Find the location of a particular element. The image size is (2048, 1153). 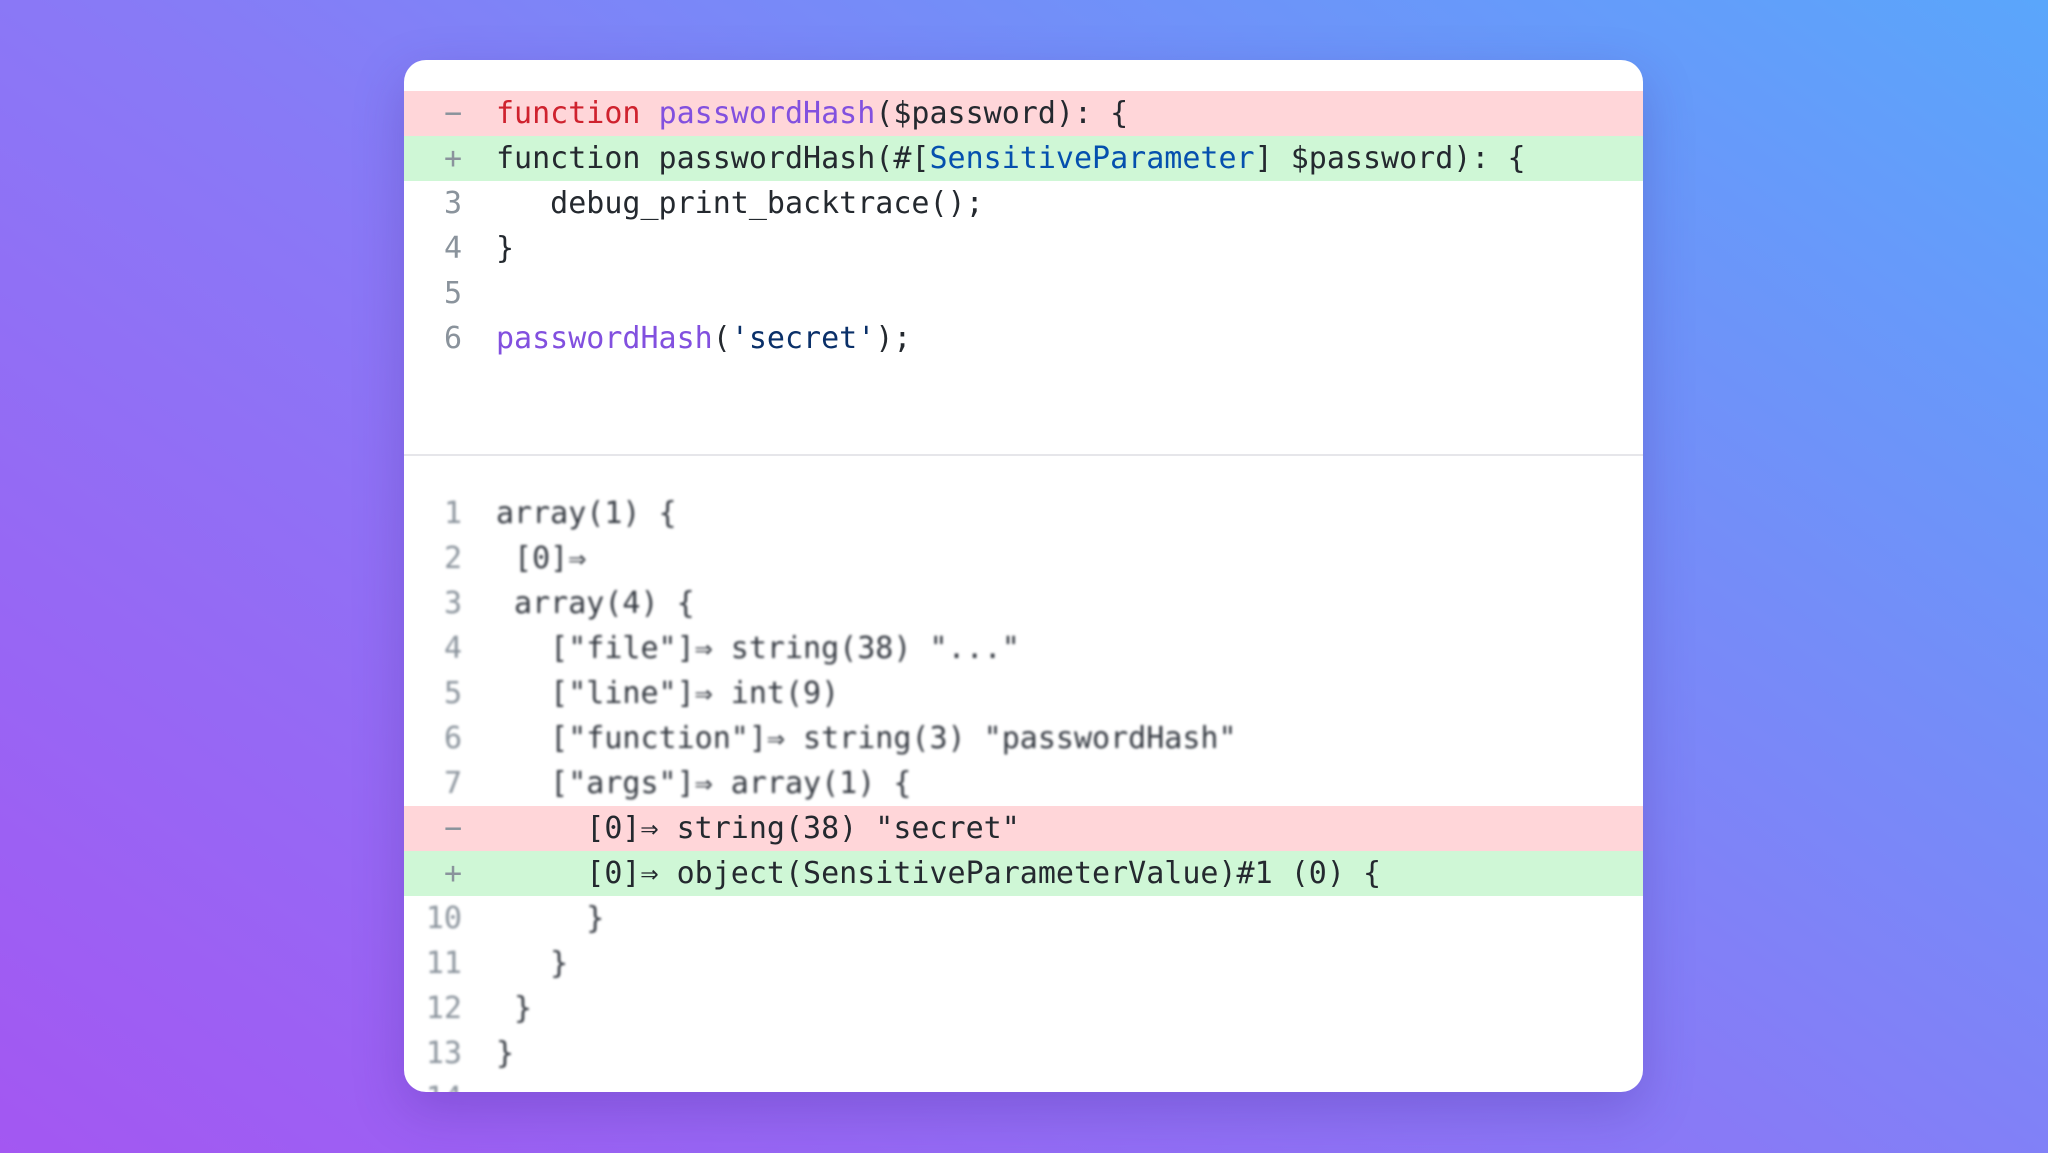

output-line-normal: 7 ["args"]⇒ array(1) { is located at coordinates (1023, 783).